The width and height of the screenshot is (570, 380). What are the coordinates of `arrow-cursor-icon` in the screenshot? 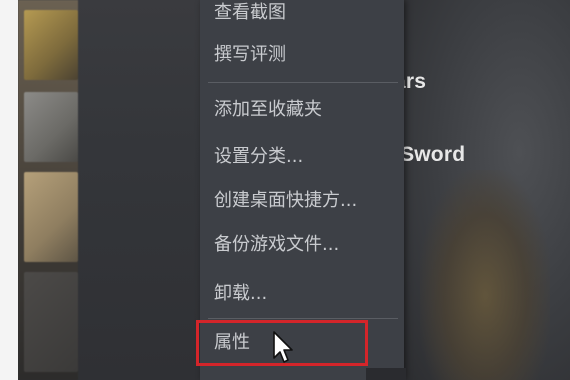 It's located at (283, 347).